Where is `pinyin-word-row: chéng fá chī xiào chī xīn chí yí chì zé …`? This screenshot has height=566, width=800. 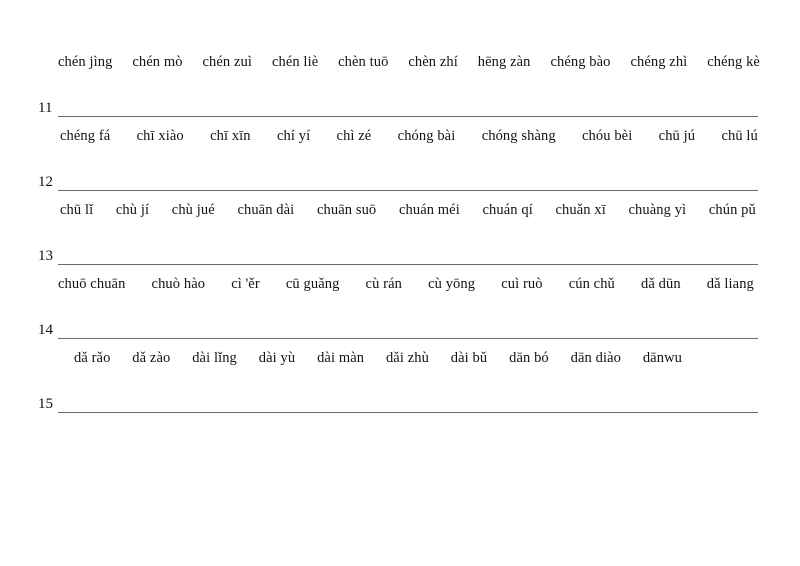 pinyin-word-row: chéng fá chī xiào chī xīn chí yí chì zé … is located at coordinates (400, 136).